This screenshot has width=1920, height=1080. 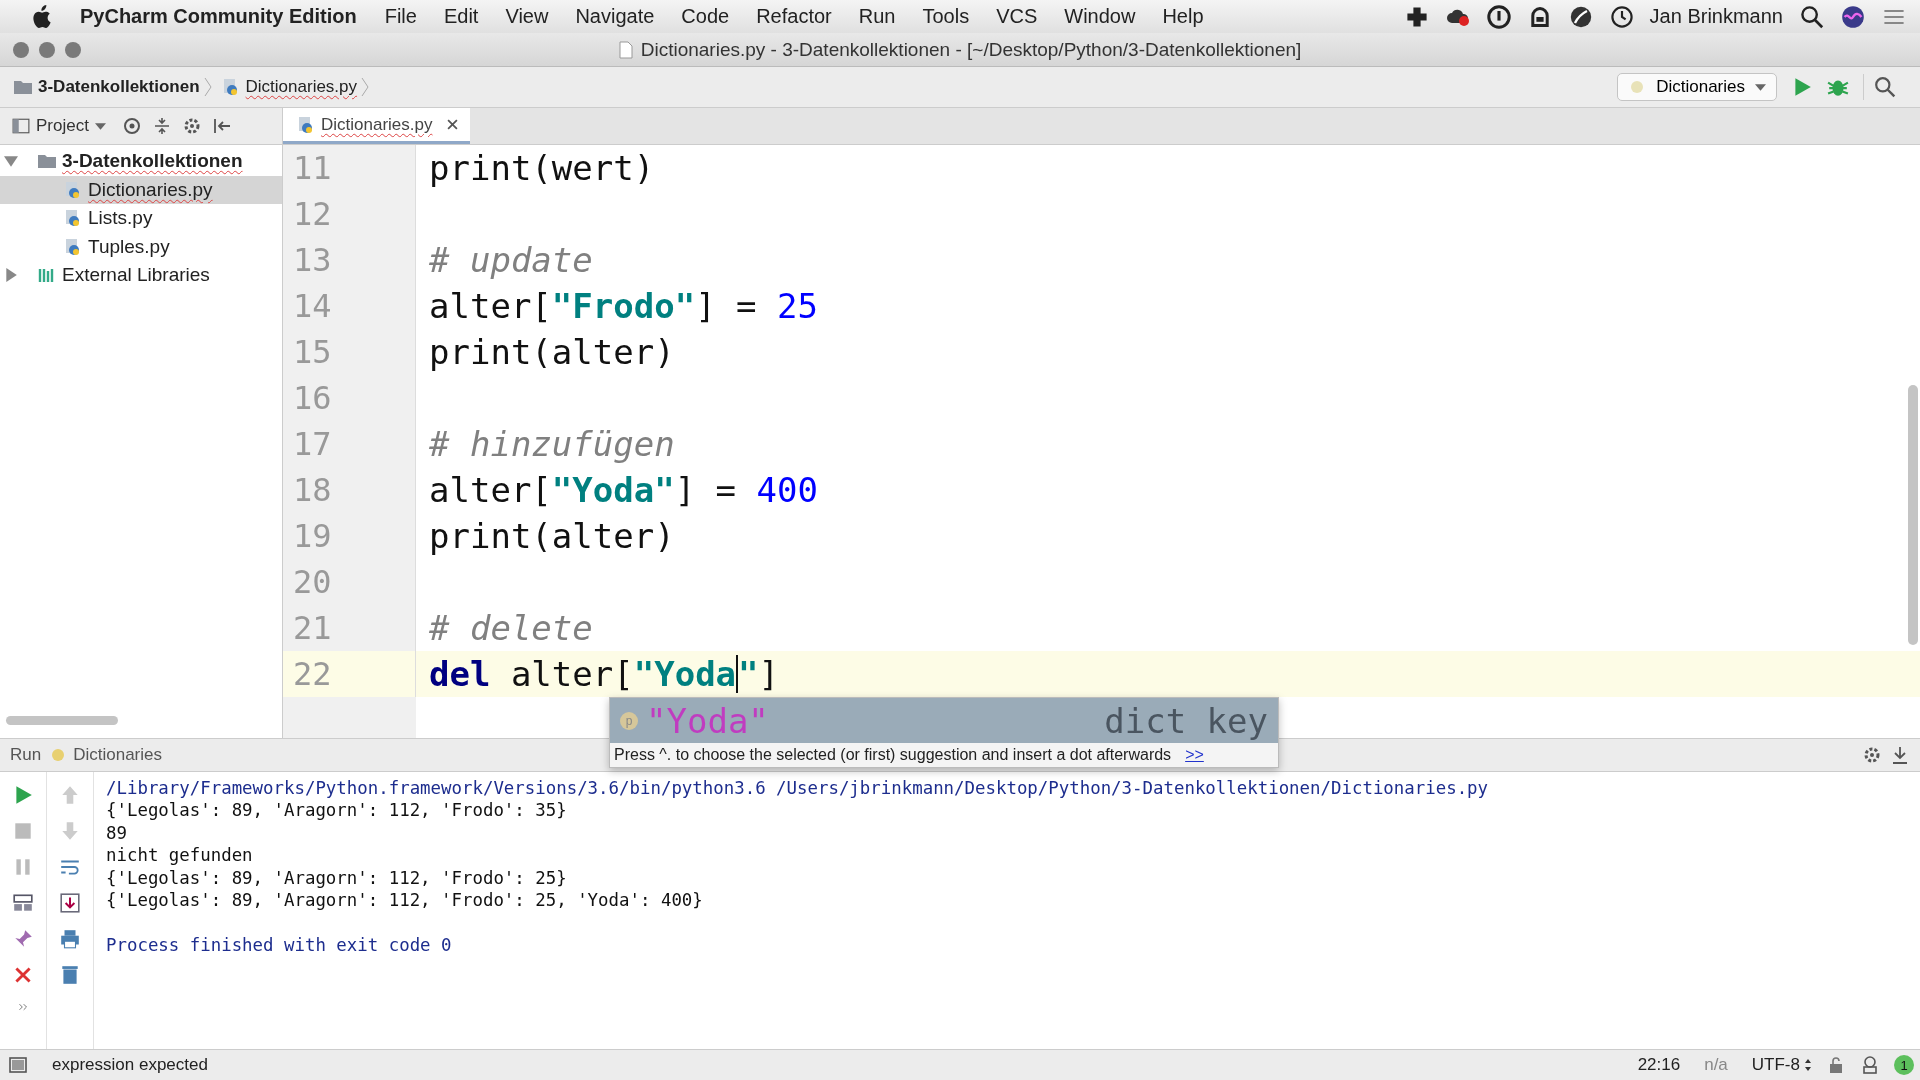 What do you see at coordinates (1183, 16) in the screenshot?
I see `menu-item: Help` at bounding box center [1183, 16].